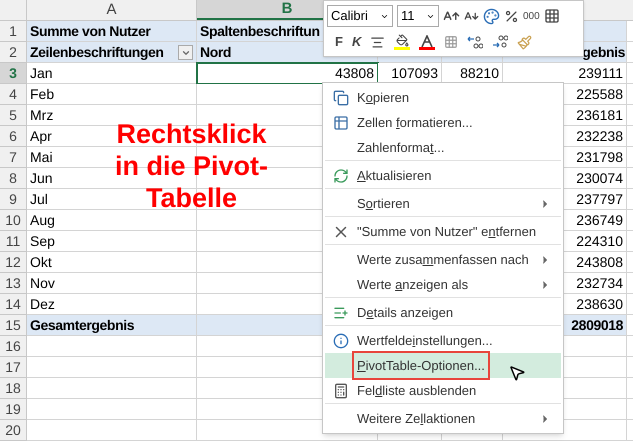  I want to click on wrap-icon, so click(552, 16).